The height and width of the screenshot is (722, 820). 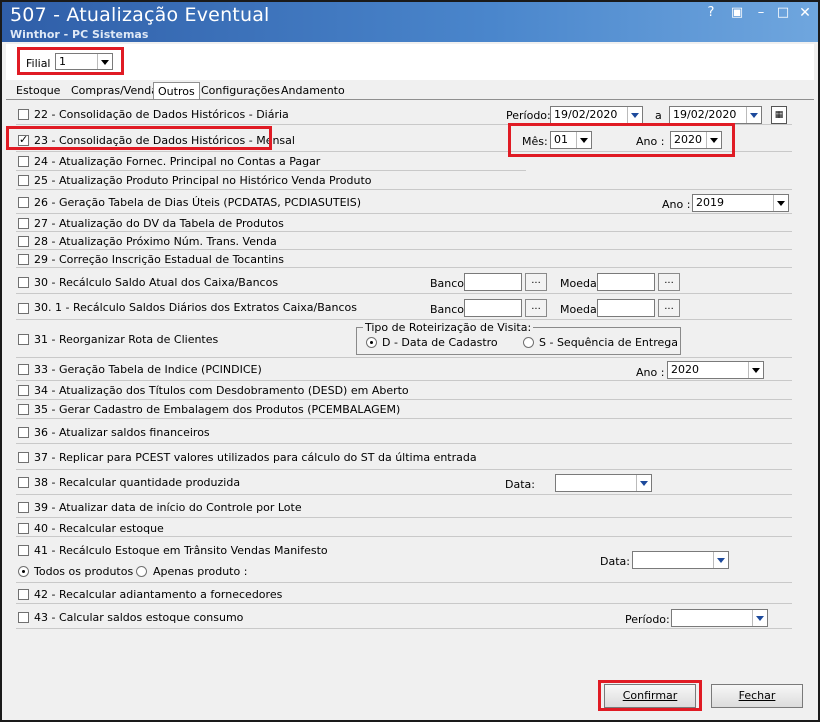 What do you see at coordinates (711, 13) in the screenshot?
I see `help-icon: ?` at bounding box center [711, 13].